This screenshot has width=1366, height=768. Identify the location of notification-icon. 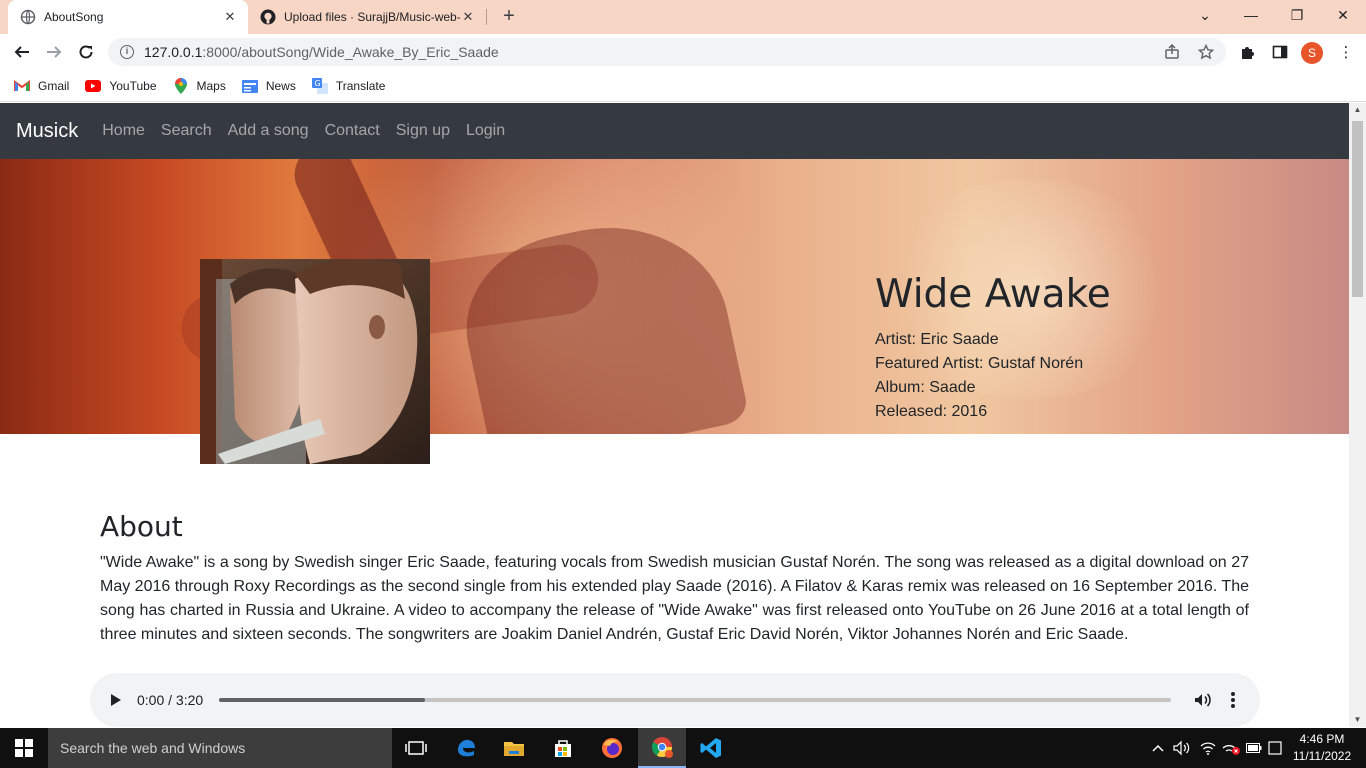
(1275, 748).